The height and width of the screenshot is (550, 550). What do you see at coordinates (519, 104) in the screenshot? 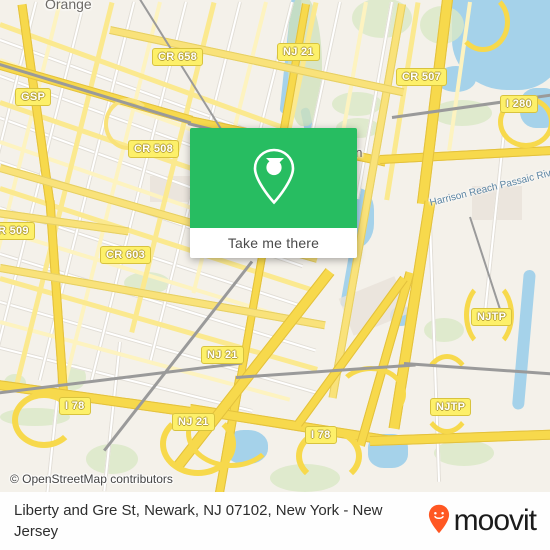
I see `shield-i-280: I 280` at bounding box center [519, 104].